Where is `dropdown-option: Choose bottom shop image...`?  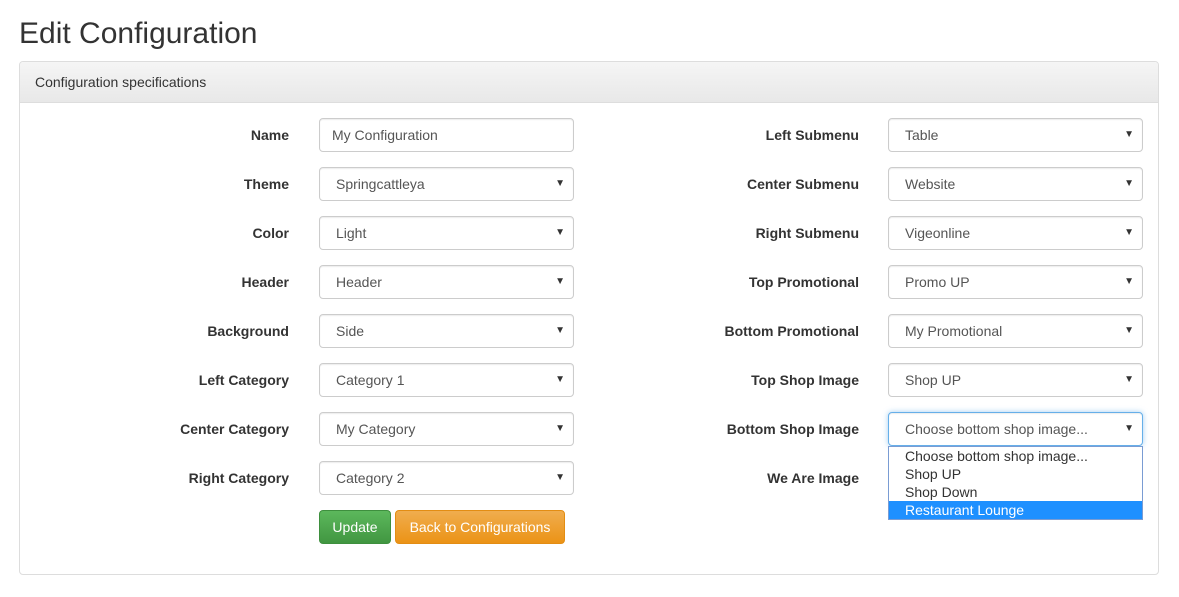 dropdown-option: Choose bottom shop image... is located at coordinates (1015, 456).